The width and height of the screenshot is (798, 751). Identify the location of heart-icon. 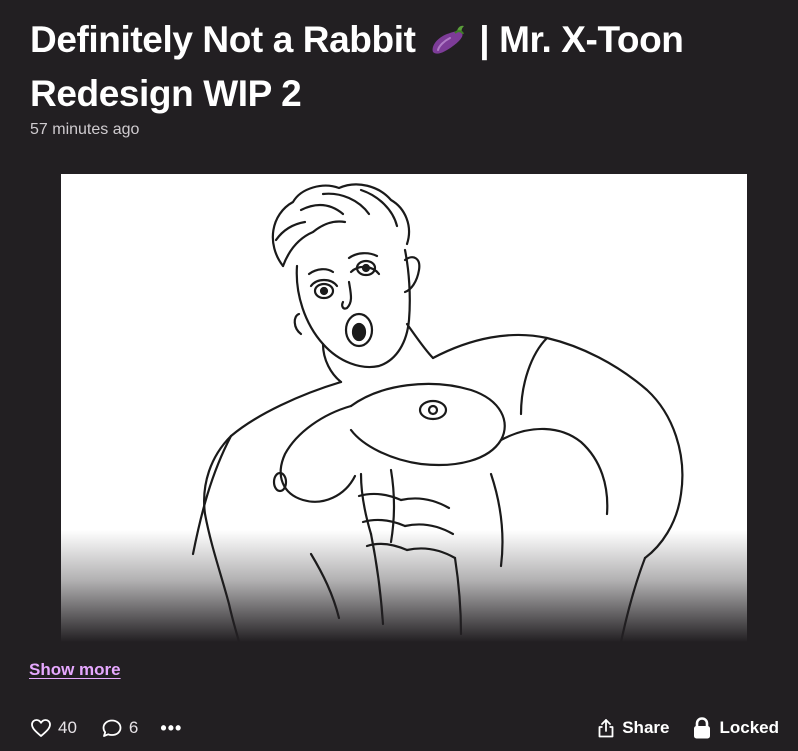
(41, 728).